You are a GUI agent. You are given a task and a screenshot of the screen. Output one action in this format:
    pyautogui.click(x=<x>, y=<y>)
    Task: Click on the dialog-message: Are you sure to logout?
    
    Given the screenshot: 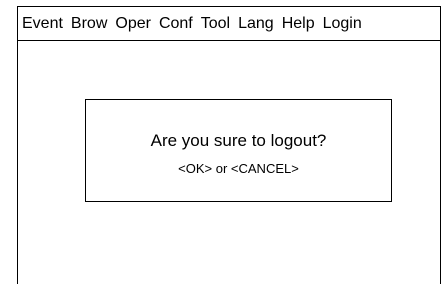 What is the action you would take?
    pyautogui.click(x=238, y=140)
    